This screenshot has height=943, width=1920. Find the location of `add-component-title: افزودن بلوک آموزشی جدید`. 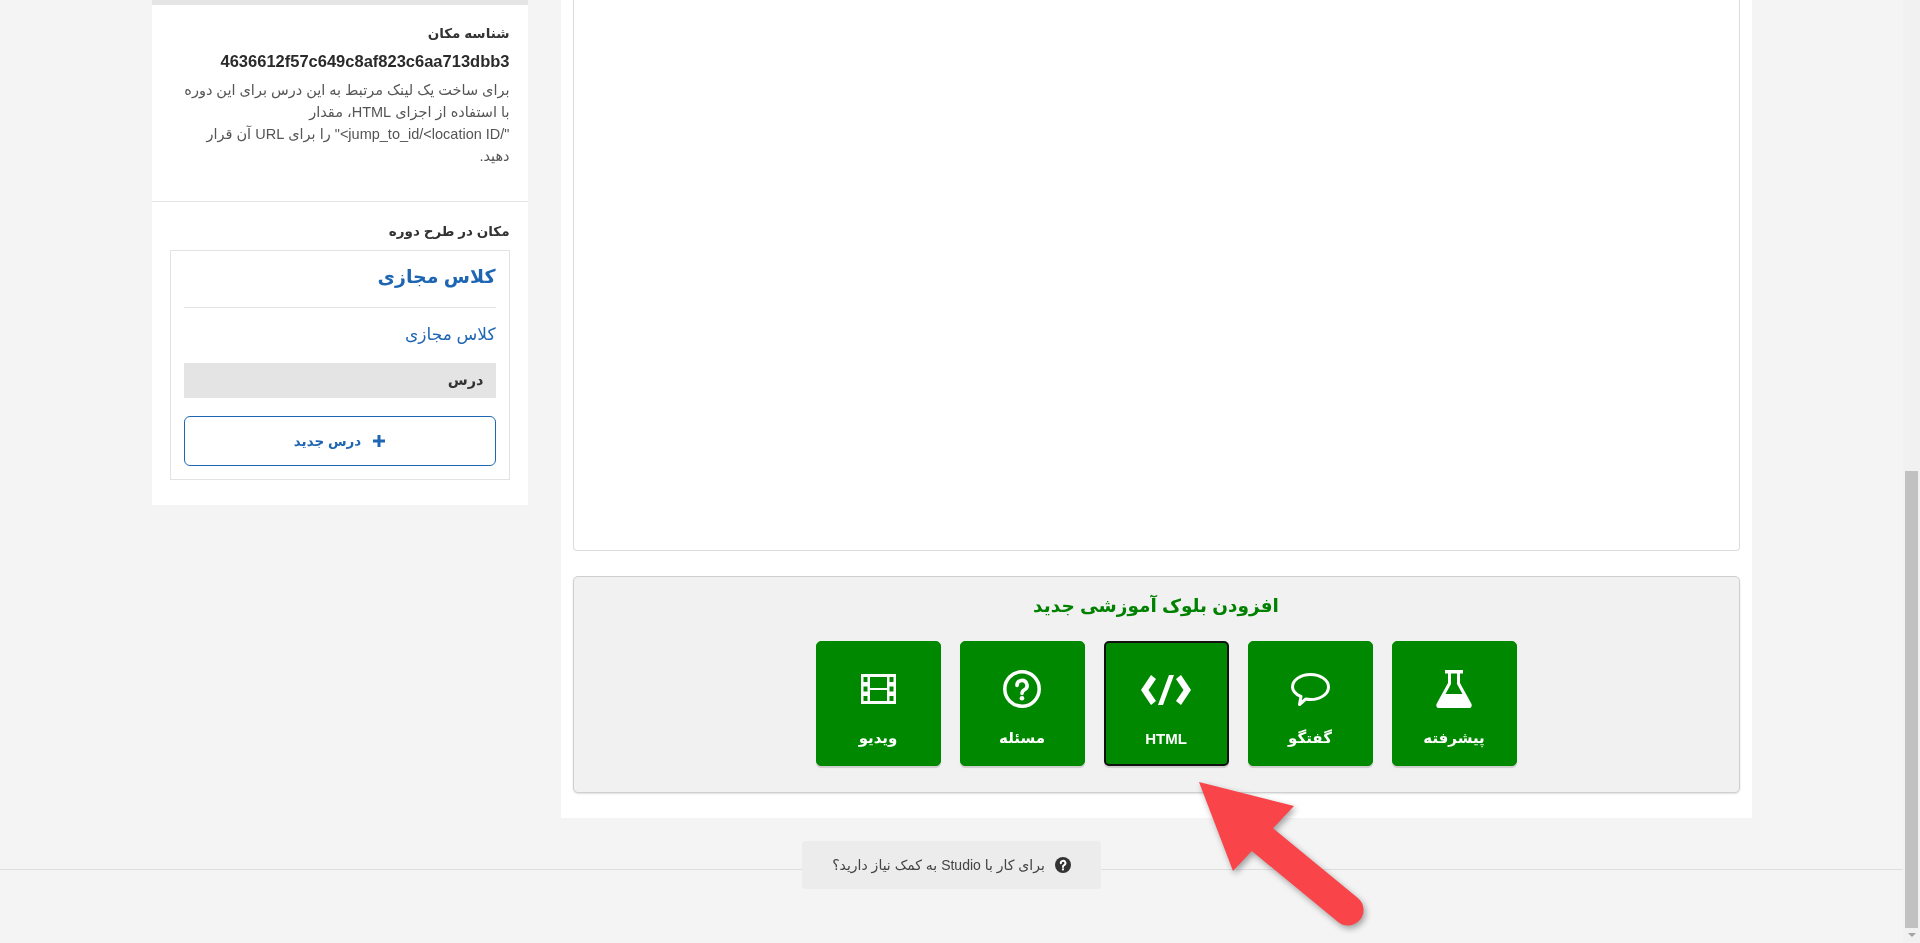

add-component-title: افزودن بلوک آموزشی جدید is located at coordinates (1156, 606).